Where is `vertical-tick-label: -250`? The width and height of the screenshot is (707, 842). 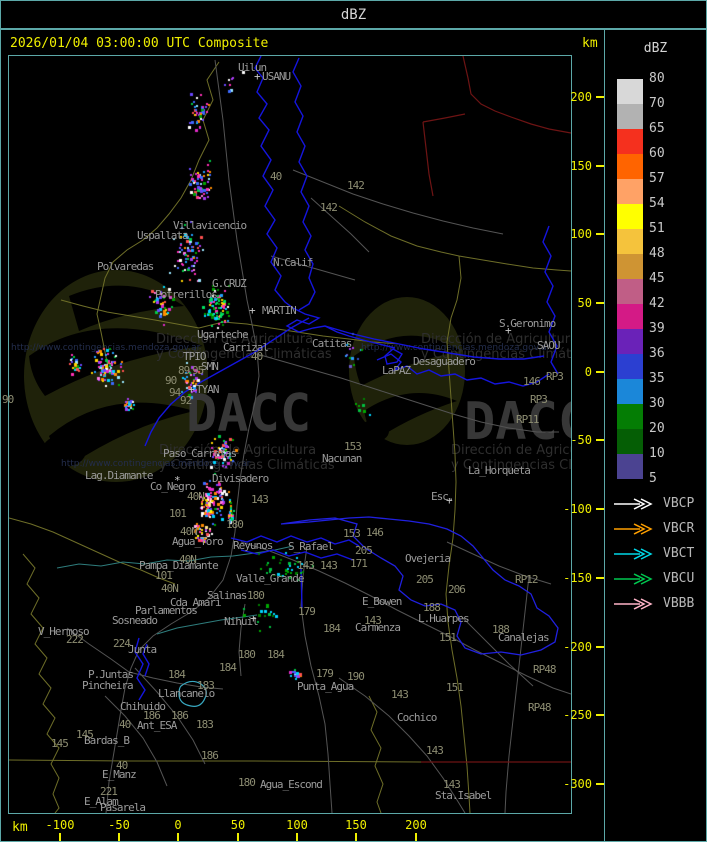
vertical-tick-label: -250 is located at coordinates (577, 715).